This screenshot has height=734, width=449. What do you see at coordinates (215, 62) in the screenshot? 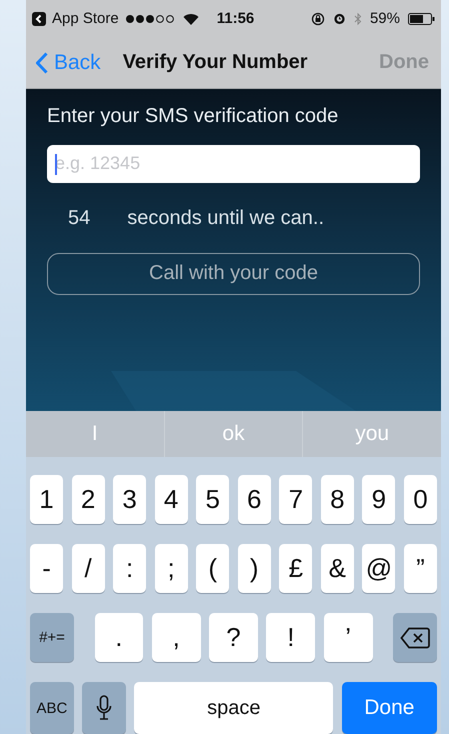
I see `screen-title: Verify Your Number` at bounding box center [215, 62].